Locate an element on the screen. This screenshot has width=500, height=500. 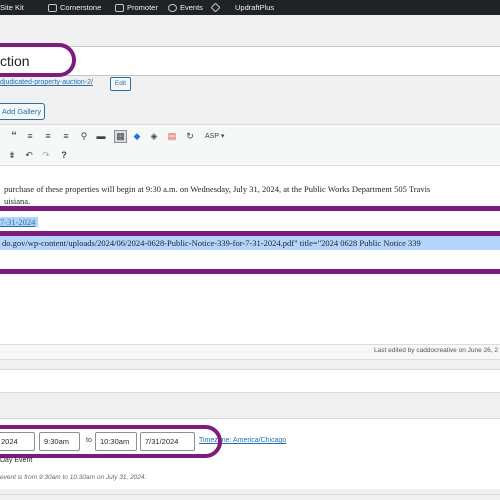
link-icon: ⚲ is located at coordinates (84, 136).